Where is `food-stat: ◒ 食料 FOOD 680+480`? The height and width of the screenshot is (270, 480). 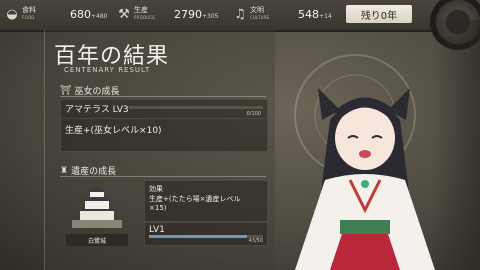 food-stat: ◒ 食料 FOOD 680+480 is located at coordinates (59, 14).